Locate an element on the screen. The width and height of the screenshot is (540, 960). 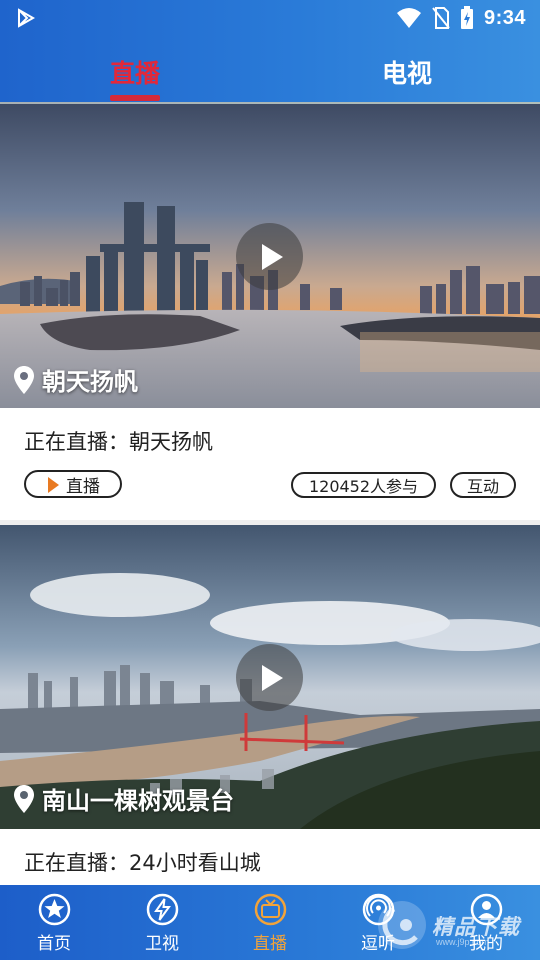
nav-home: 首页 is located at coordinates (54, 922).